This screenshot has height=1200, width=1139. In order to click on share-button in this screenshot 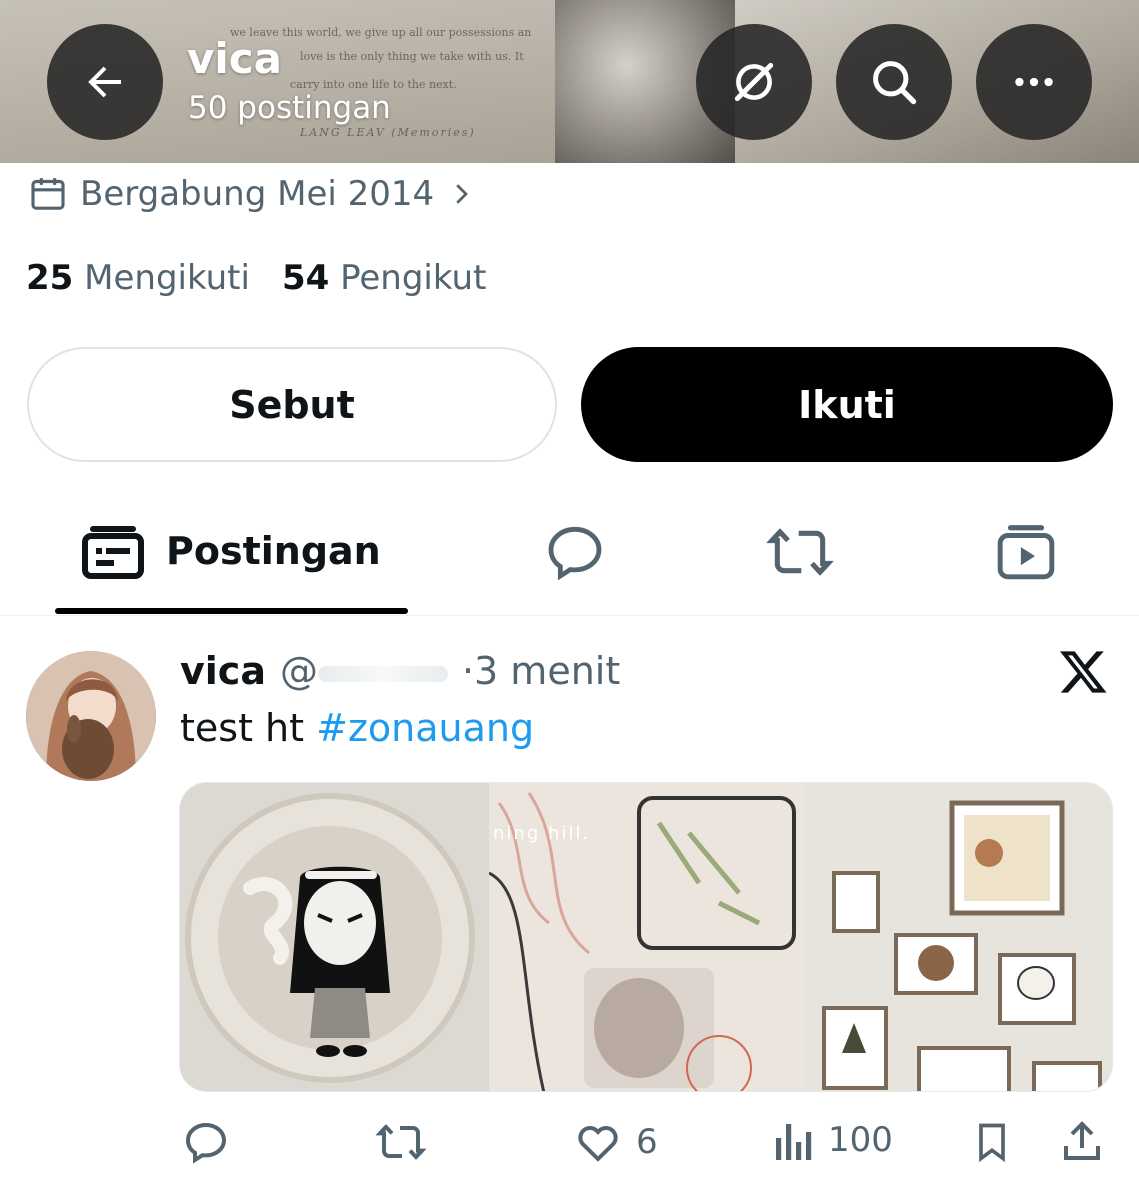, I will do `click(1082, 1142)`.